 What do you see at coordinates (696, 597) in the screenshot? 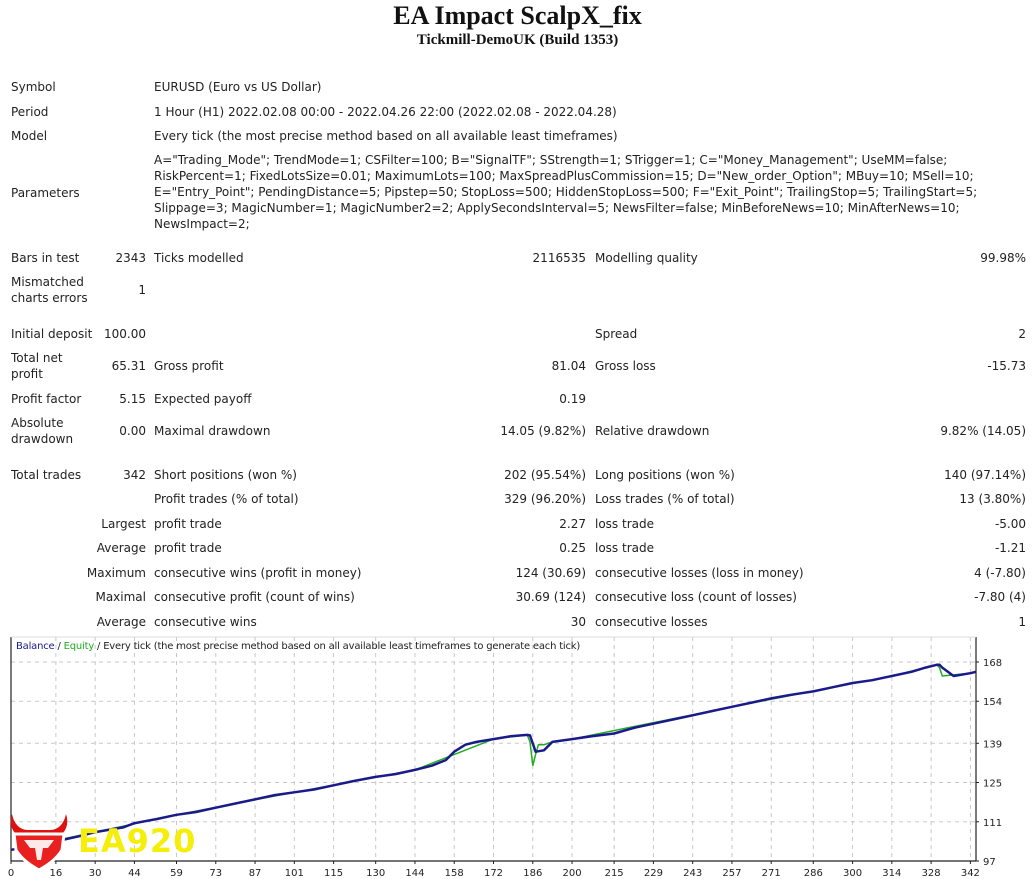
I see `stat-row-b-label: consecutive loss (count of losses)` at bounding box center [696, 597].